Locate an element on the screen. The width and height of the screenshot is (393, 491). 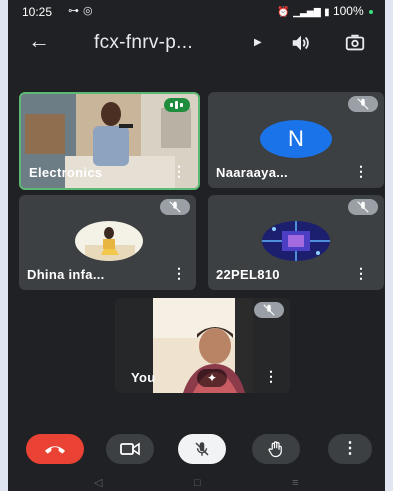
status-right: ⏰ ▁▃▅▇ ▮ 100% is located at coordinates (325, 11).